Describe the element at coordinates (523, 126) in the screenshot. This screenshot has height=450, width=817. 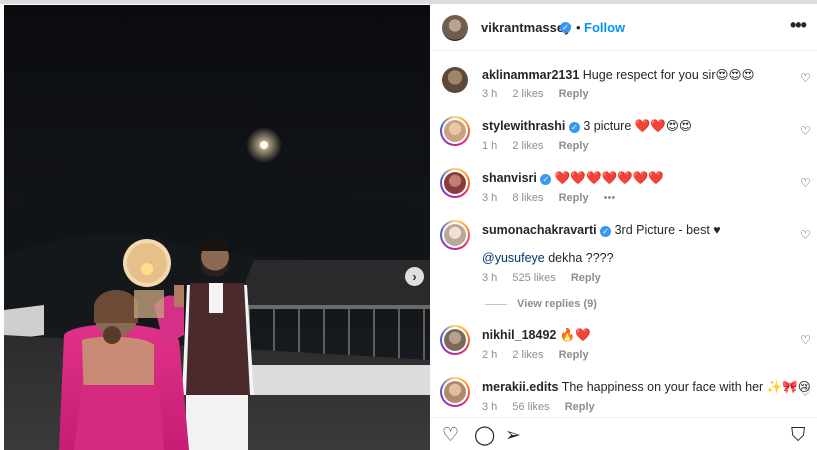
I see `comment-username: stylewithrashi` at that location.